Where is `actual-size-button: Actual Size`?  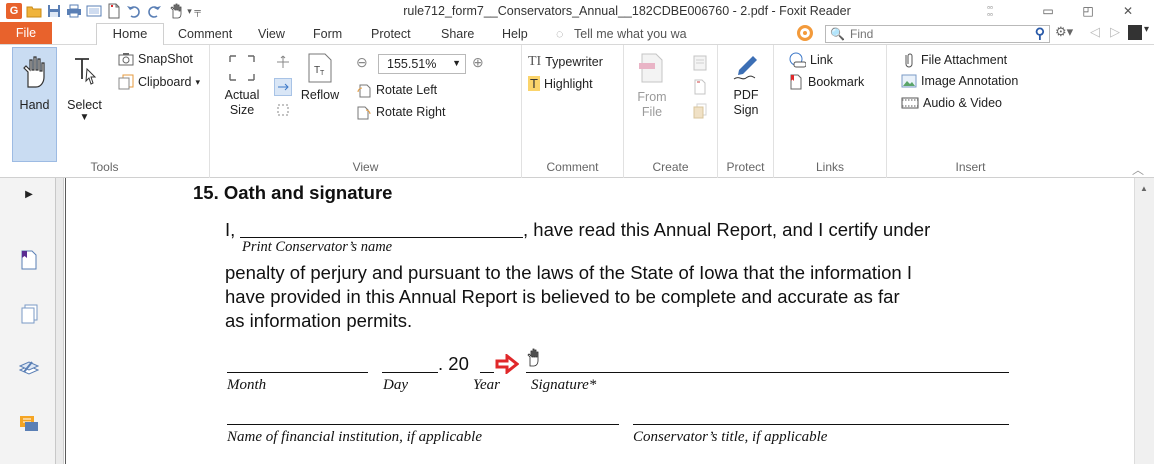 actual-size-button: Actual Size is located at coordinates (242, 85).